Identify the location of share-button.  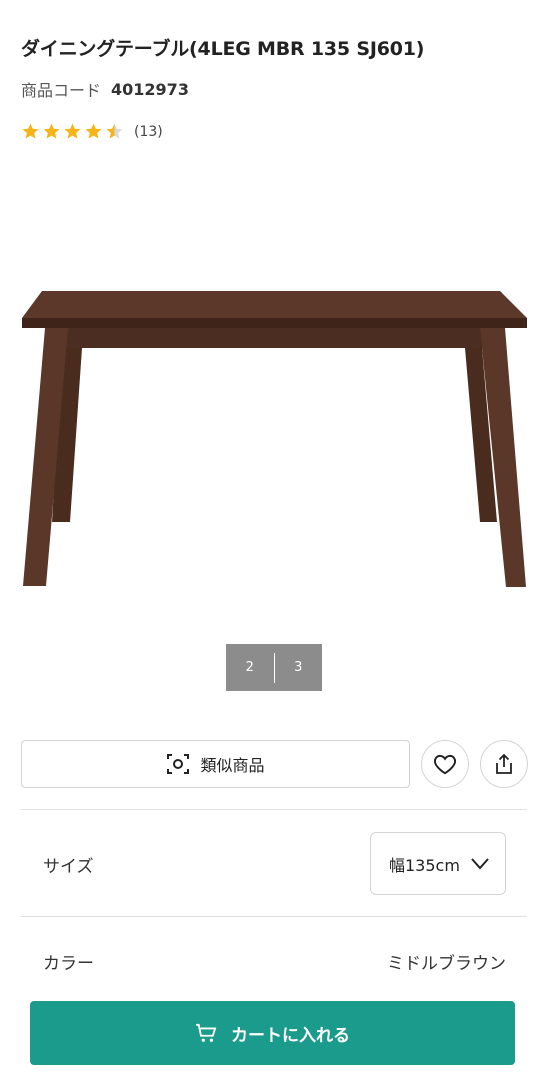
(504, 764).